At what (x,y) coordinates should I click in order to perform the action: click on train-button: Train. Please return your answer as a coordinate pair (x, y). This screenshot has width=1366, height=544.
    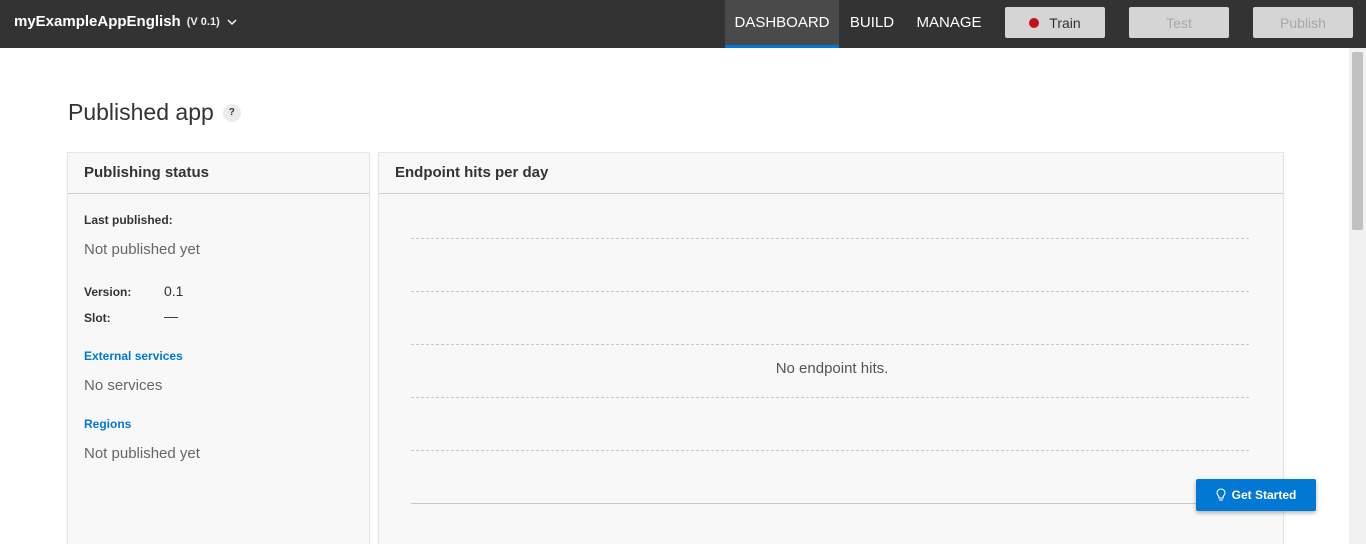
    Looking at the image, I should click on (1055, 22).